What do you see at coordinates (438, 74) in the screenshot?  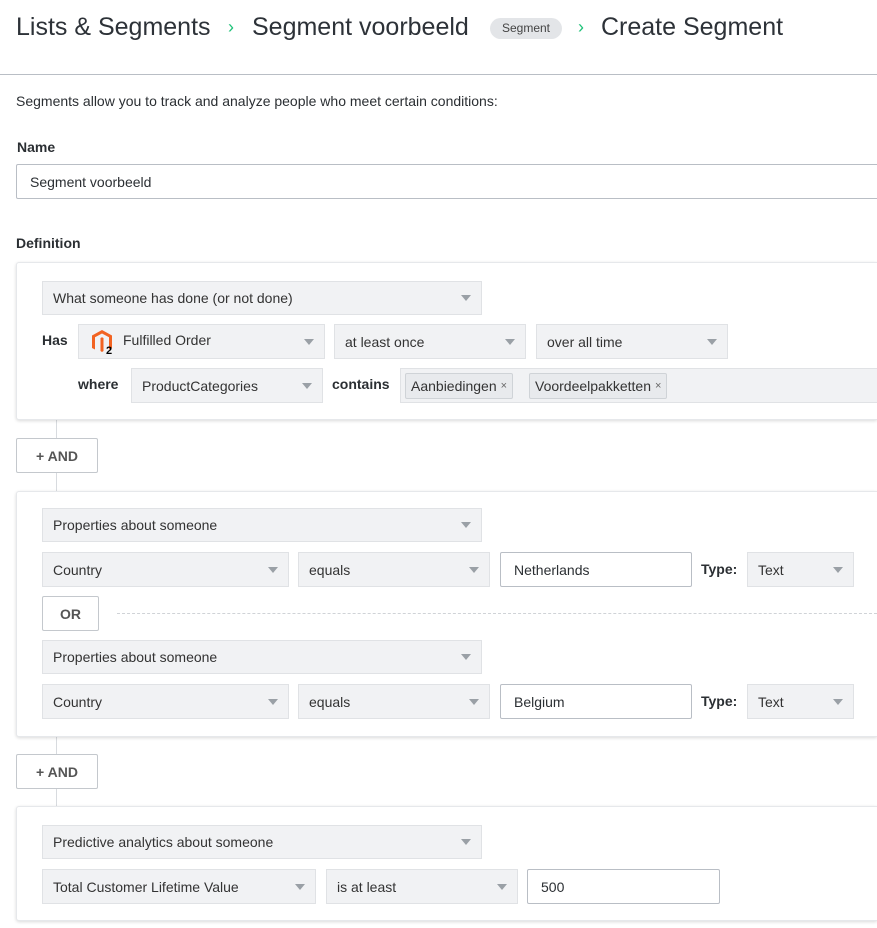 I see `divider` at bounding box center [438, 74].